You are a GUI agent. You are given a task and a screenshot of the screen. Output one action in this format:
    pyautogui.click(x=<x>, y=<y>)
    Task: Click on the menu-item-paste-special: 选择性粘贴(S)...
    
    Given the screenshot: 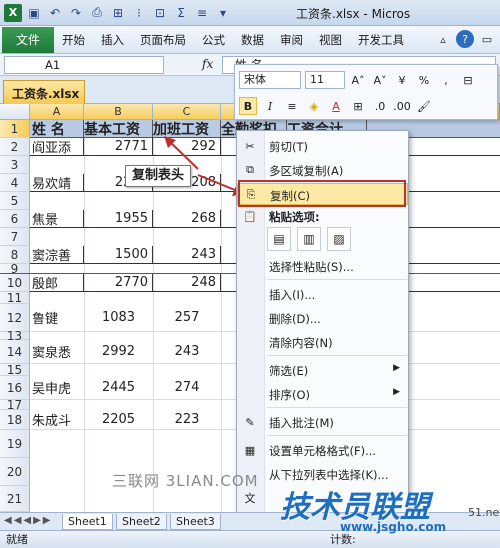 What is the action you would take?
    pyautogui.click(x=322, y=266)
    